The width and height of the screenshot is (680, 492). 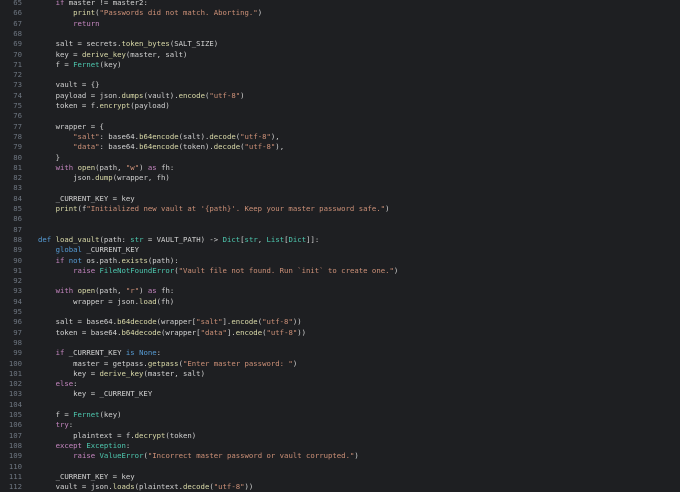 What do you see at coordinates (15, 435) in the screenshot?
I see `line-number: 107` at bounding box center [15, 435].